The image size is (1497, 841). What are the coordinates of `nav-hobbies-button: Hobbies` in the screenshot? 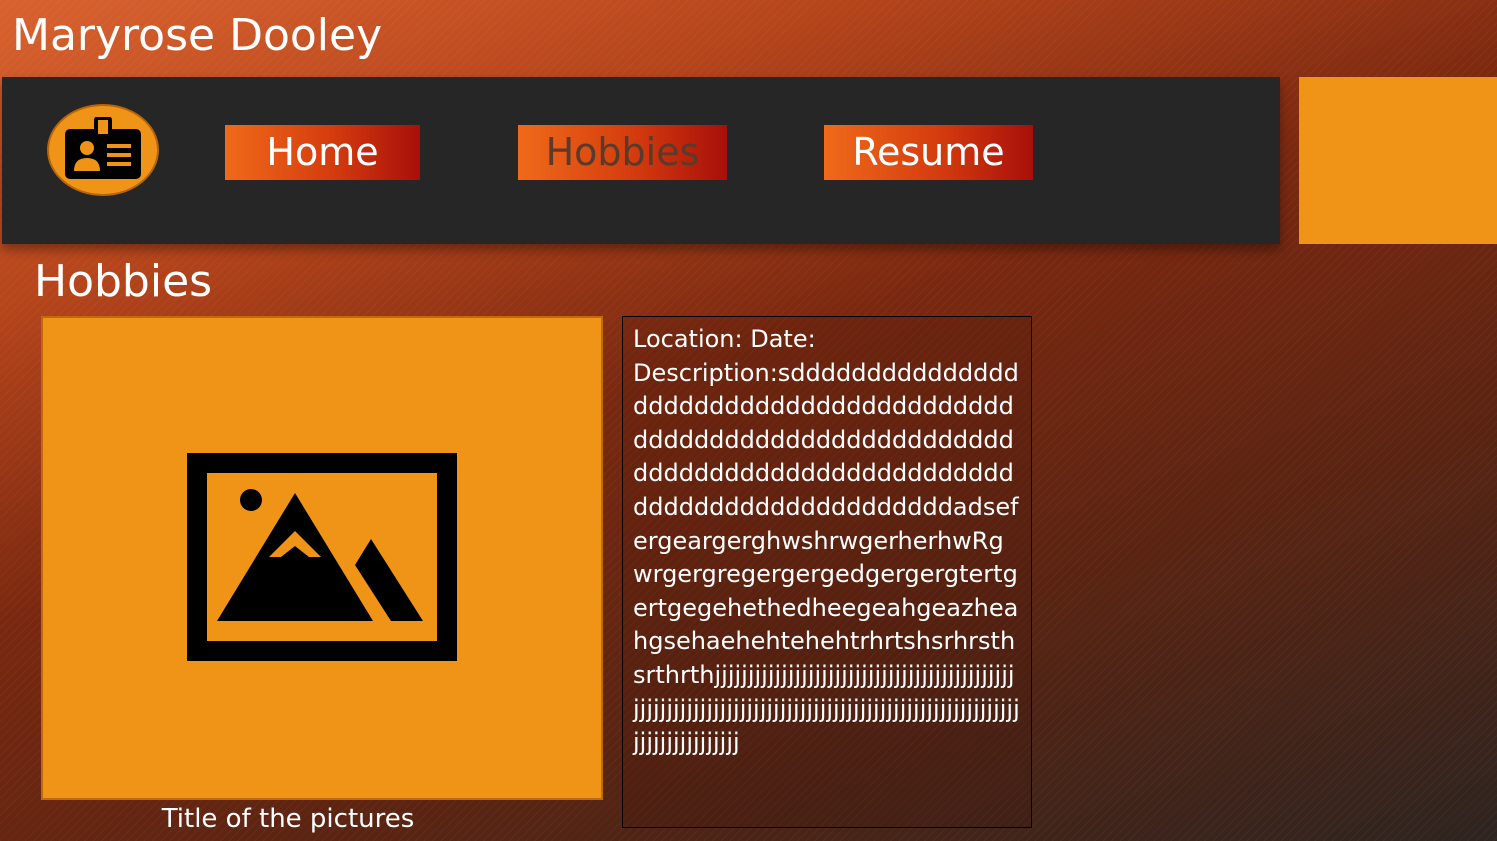 It's located at (622, 152).